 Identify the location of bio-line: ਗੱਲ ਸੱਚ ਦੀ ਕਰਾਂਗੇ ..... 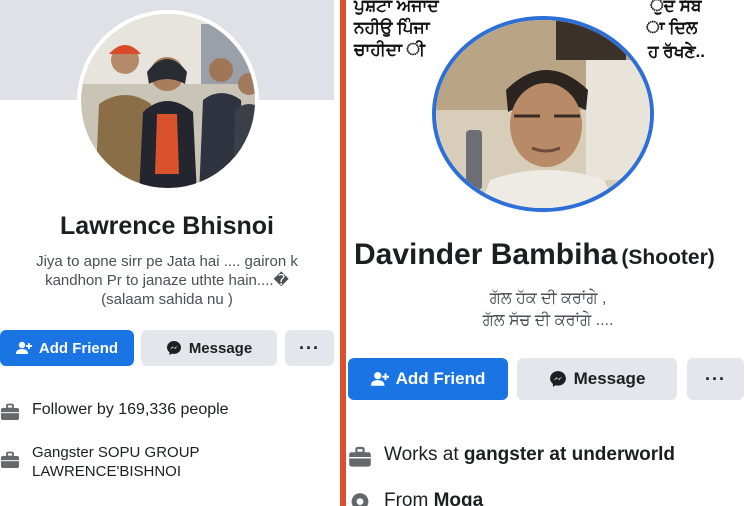
(548, 320).